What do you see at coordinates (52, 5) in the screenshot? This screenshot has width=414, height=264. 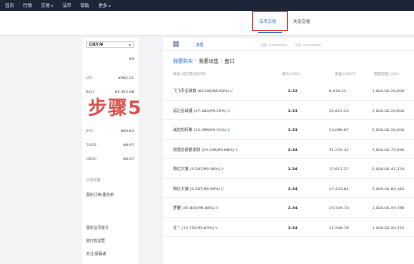 I see `chevron-down-icon: ▼` at bounding box center [52, 5].